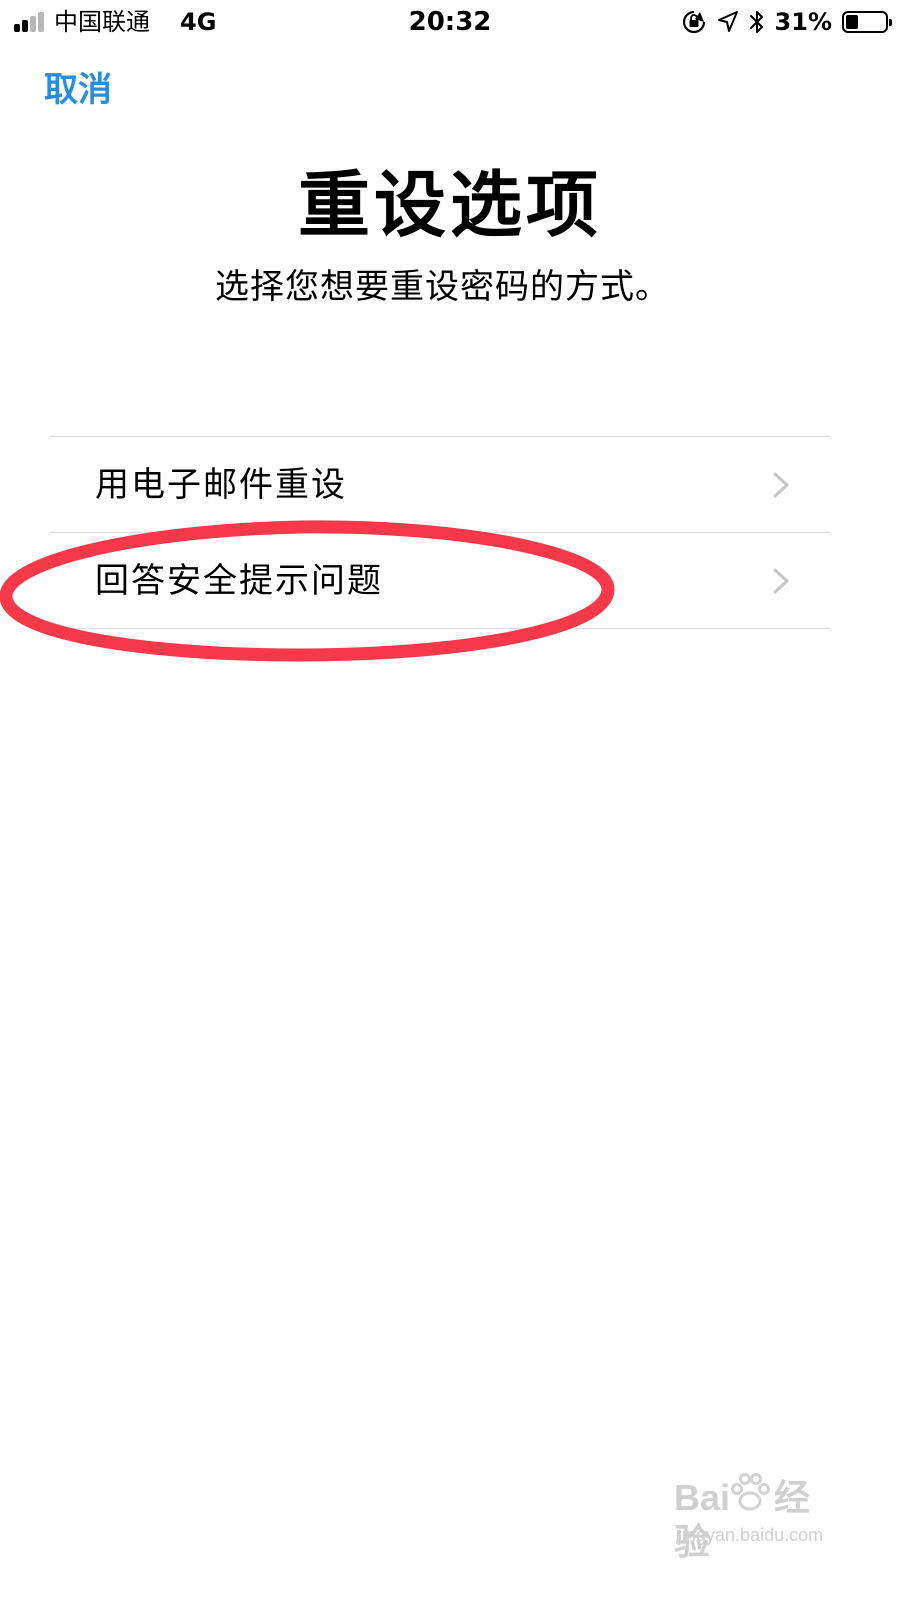 This screenshot has width=900, height=1600. I want to click on watermark-url: jingyan.baidu.com, so click(751, 1535).